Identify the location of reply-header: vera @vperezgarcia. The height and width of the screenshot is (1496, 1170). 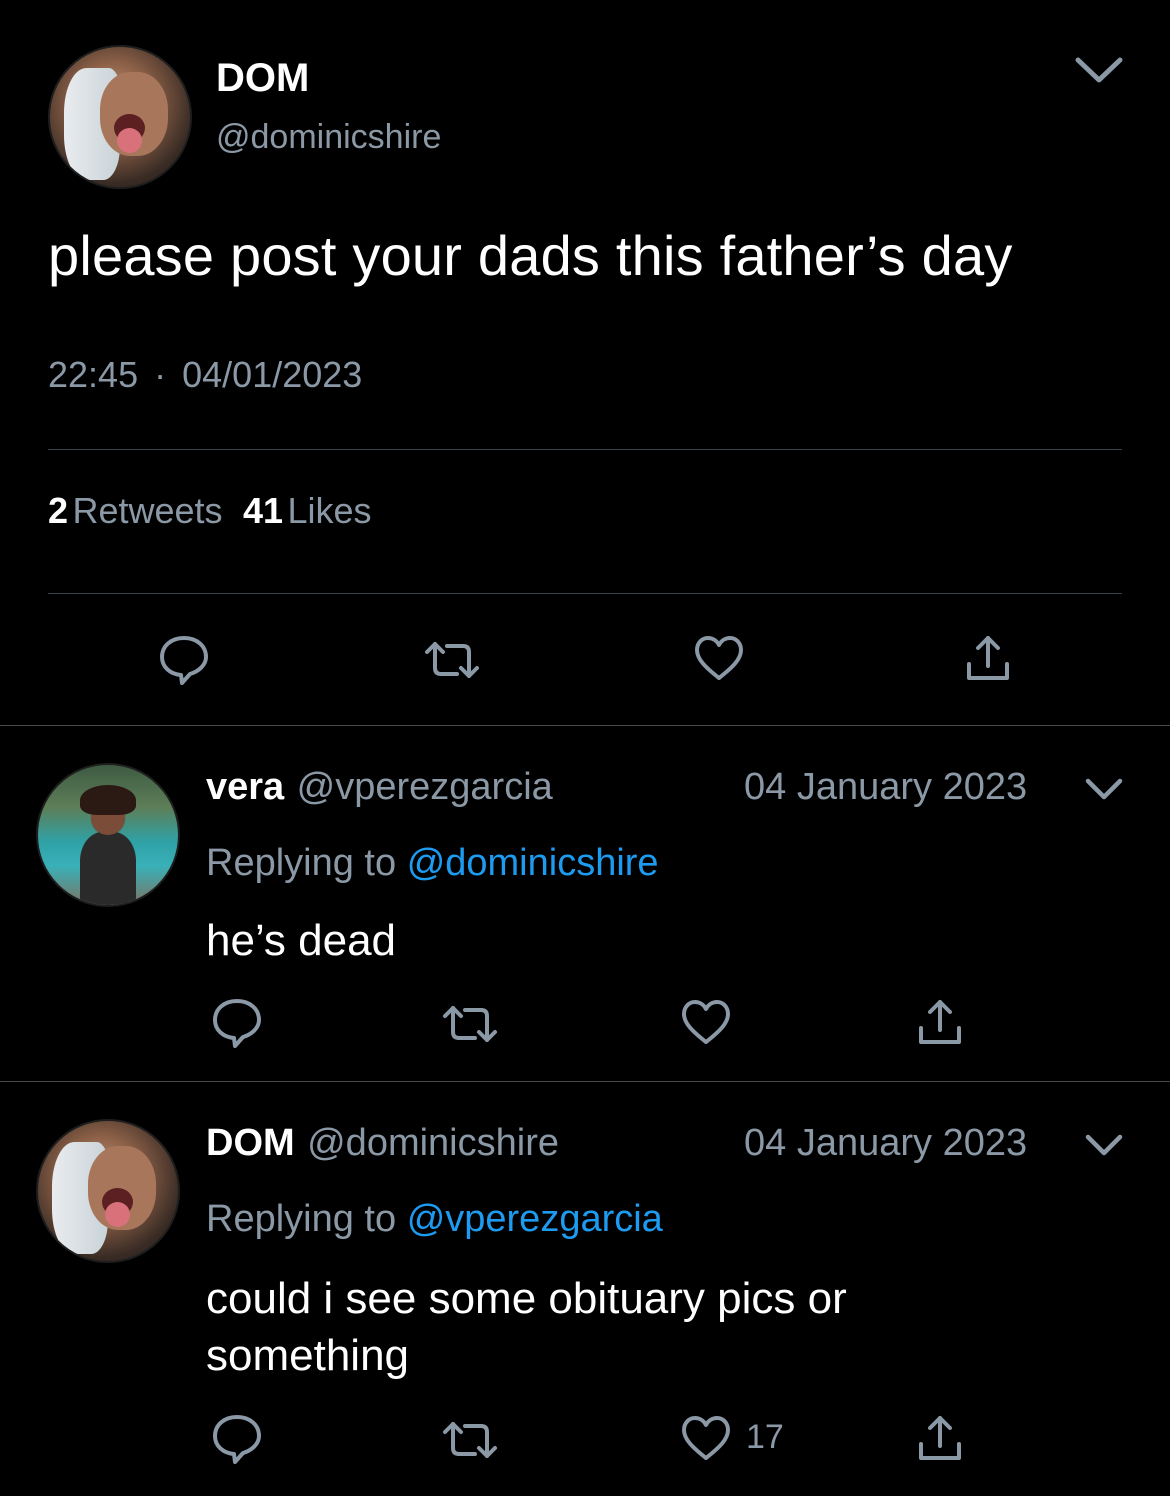
(379, 787).